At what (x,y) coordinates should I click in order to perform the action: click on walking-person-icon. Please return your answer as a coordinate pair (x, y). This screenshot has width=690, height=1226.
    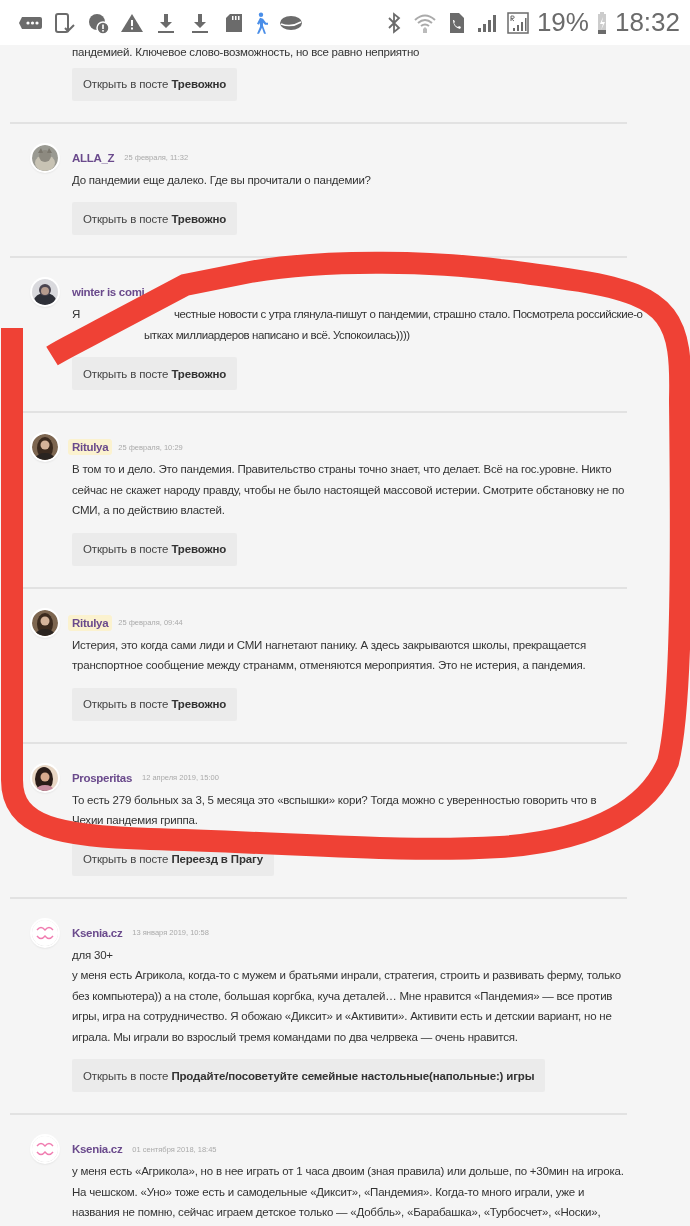
    Looking at the image, I should click on (262, 22).